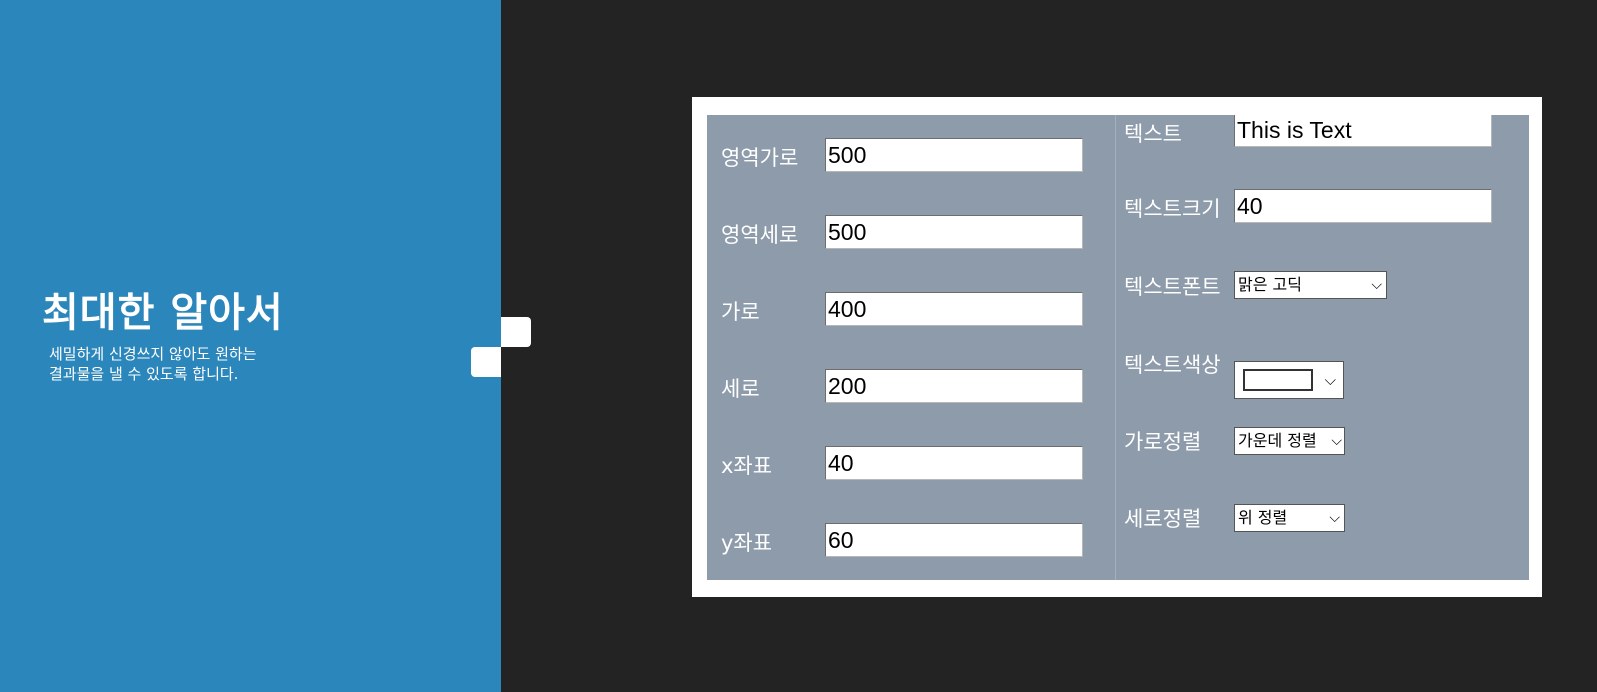 The width and height of the screenshot is (1597, 692). Describe the element at coordinates (1363, 131) in the screenshot. I see `text-input: This is Text` at that location.